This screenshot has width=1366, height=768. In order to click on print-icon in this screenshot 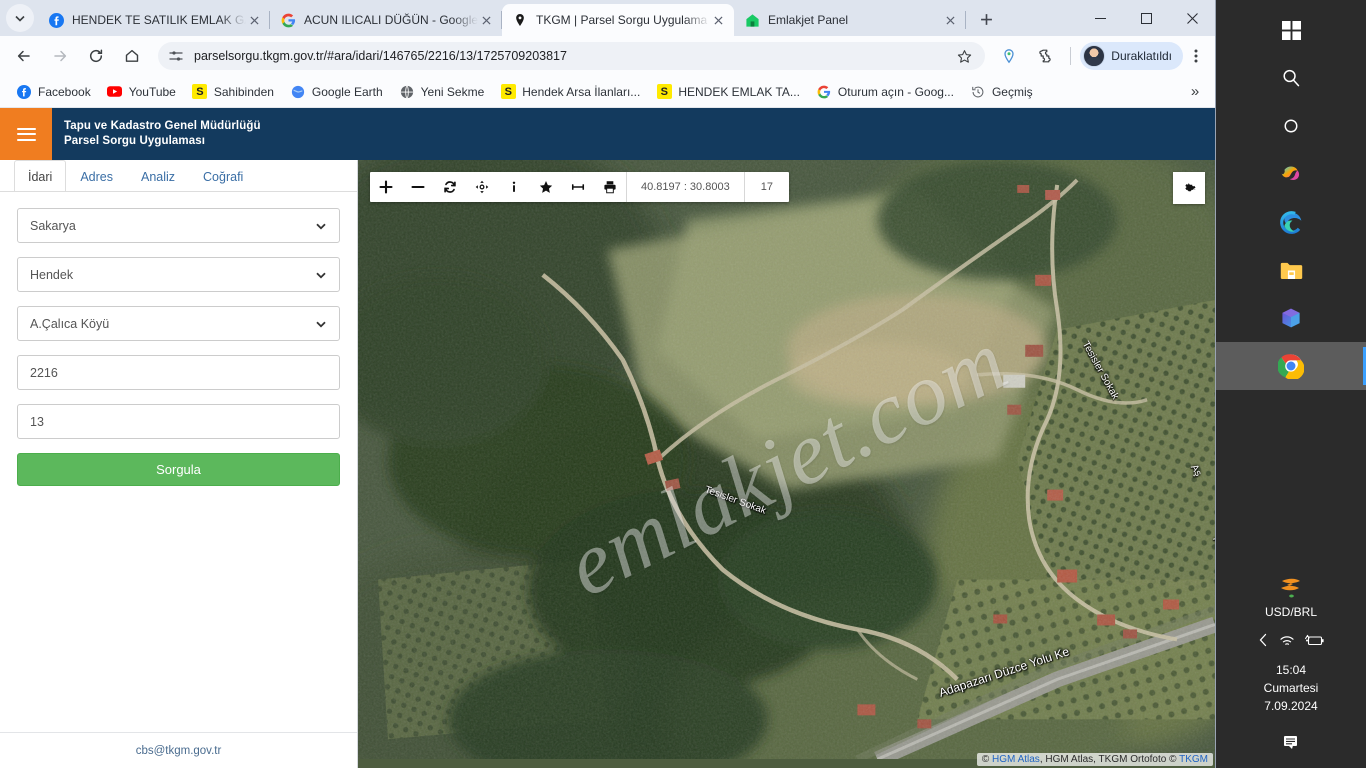, I will do `click(610, 187)`.